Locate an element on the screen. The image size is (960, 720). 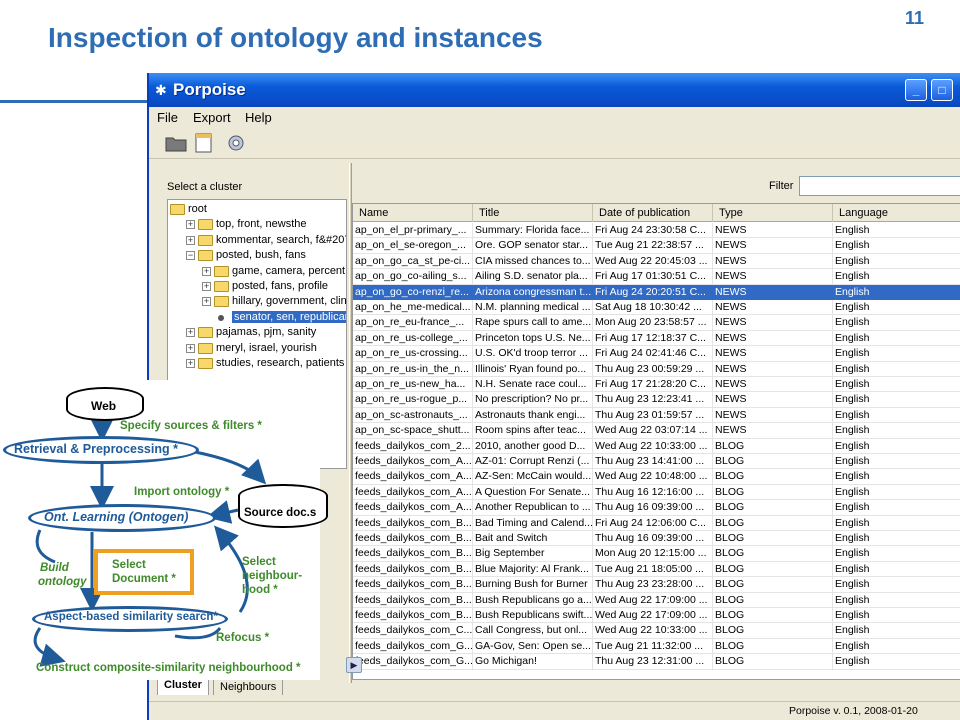
window-title: Porpoise is located at coordinates (209, 89).